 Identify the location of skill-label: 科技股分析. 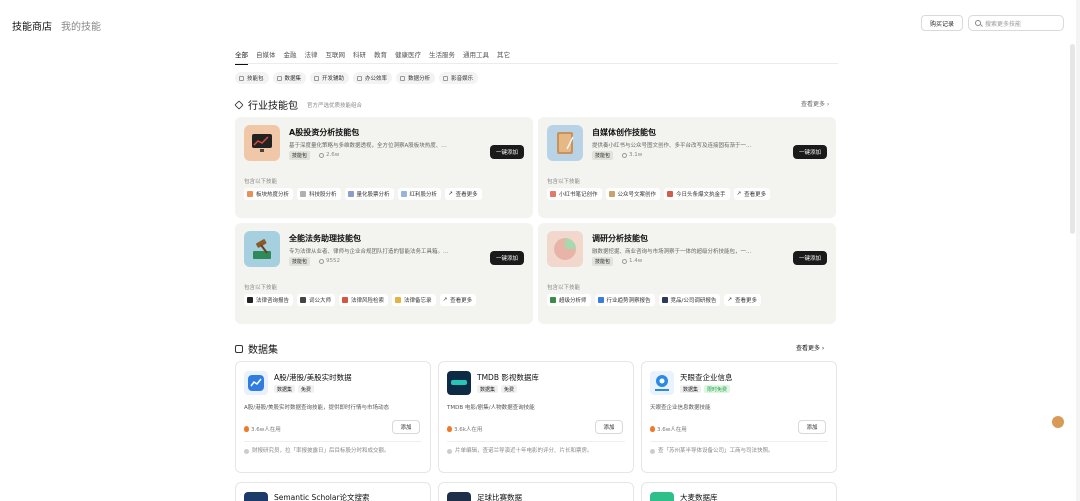
(323, 195).